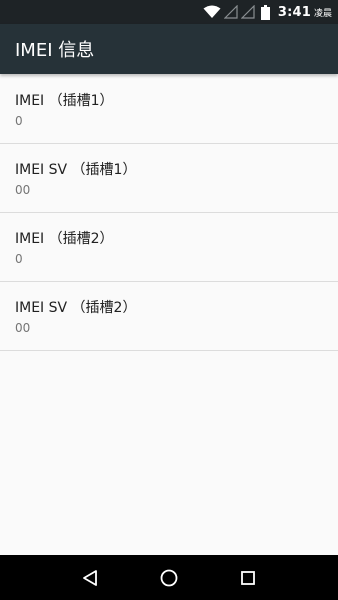 This screenshot has height=600, width=338. Describe the element at coordinates (169, 178) in the screenshot. I see `list-item-imei-sv-slot1: IMEI SV （插槽1） 00` at that location.